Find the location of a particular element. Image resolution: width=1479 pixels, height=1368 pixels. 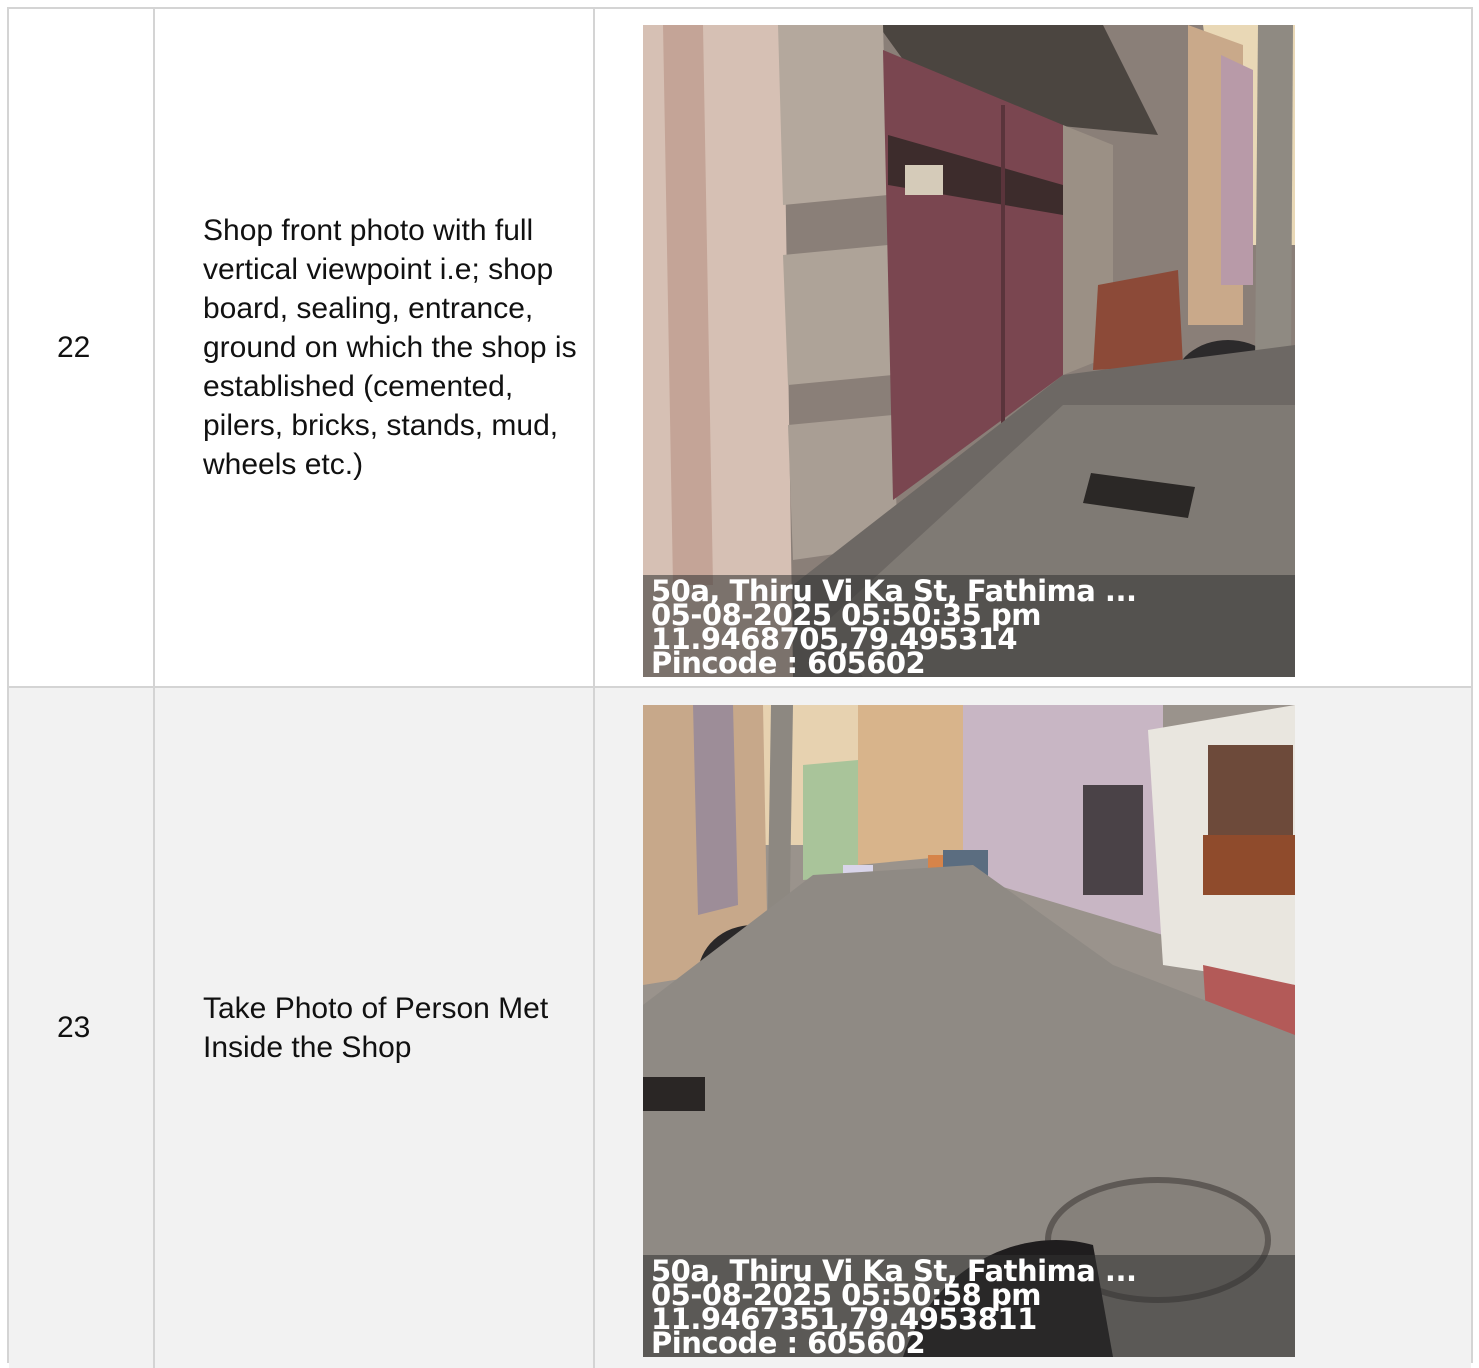

row-description: Take Photo of Person Met Inside the Shop is located at coordinates (375, 1028).